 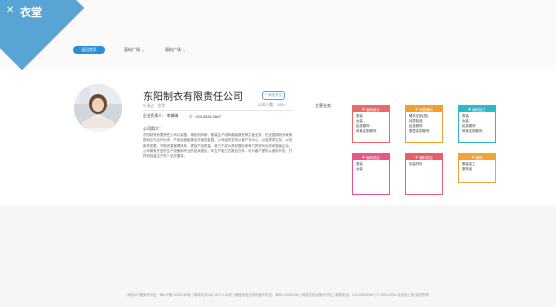 I want to click on button-icon: ◈, so click(x=416, y=157).